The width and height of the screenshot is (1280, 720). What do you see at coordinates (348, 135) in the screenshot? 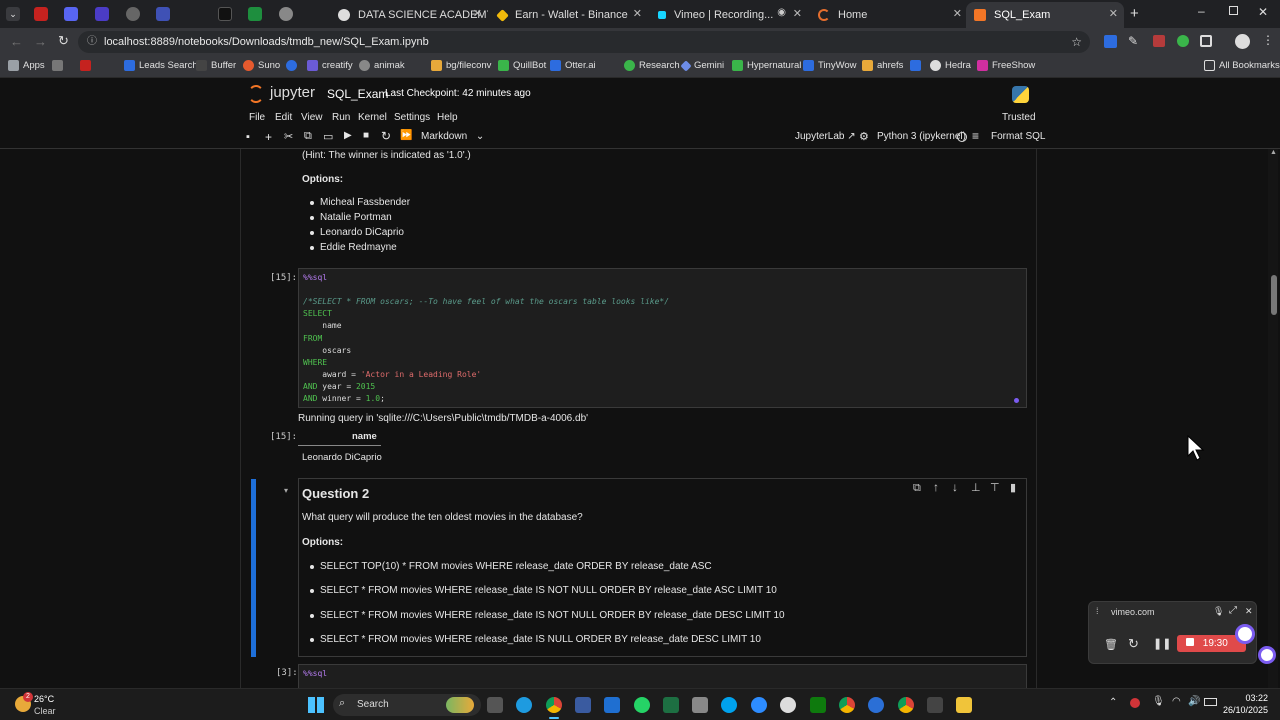
I see `run-icon: ▶` at bounding box center [348, 135].